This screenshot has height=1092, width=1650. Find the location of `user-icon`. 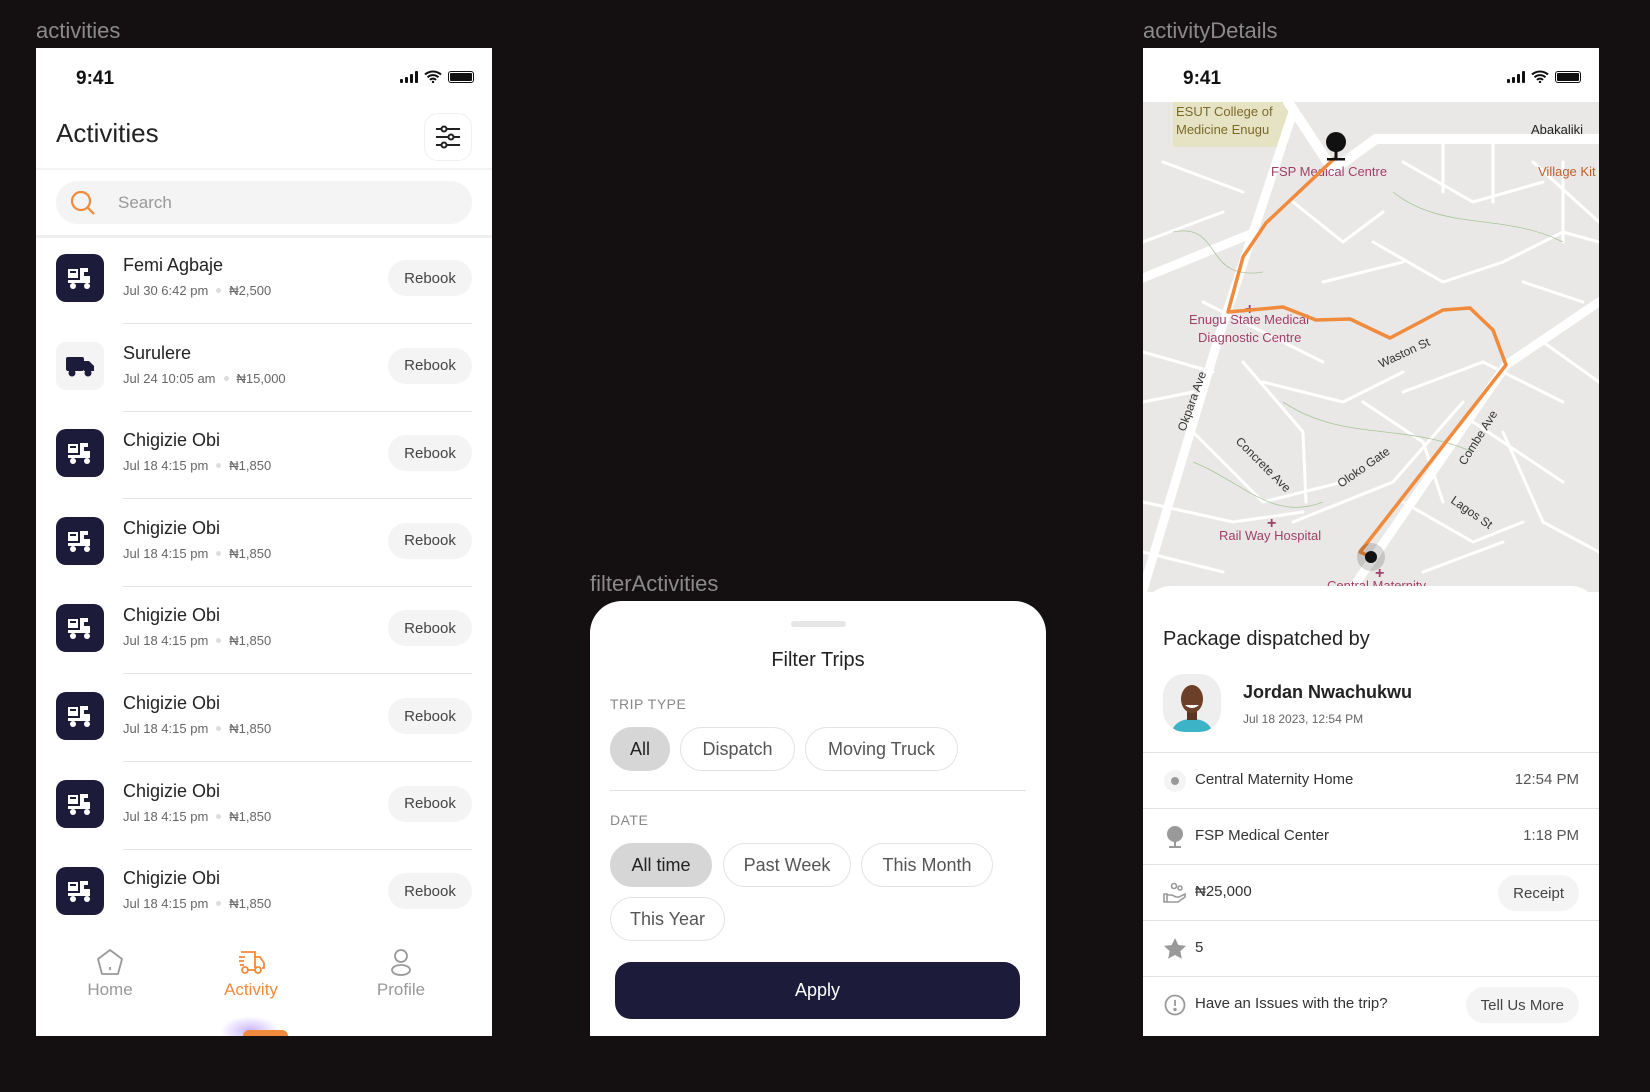

user-icon is located at coordinates (401, 962).